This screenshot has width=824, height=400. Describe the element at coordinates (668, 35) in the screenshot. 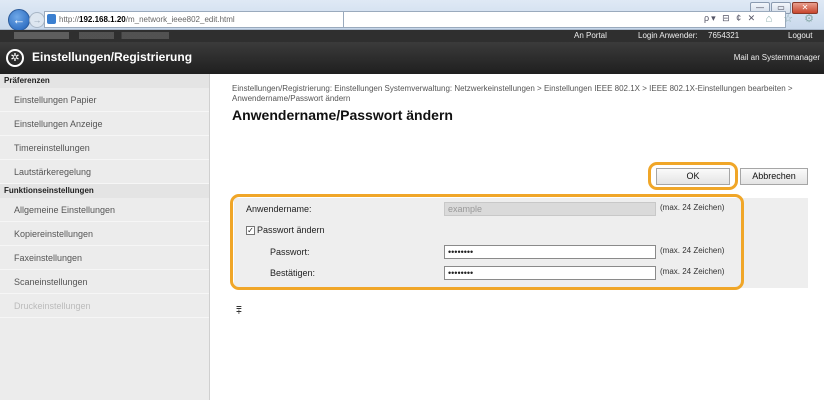

I see `login-label: Login Anwender:` at that location.